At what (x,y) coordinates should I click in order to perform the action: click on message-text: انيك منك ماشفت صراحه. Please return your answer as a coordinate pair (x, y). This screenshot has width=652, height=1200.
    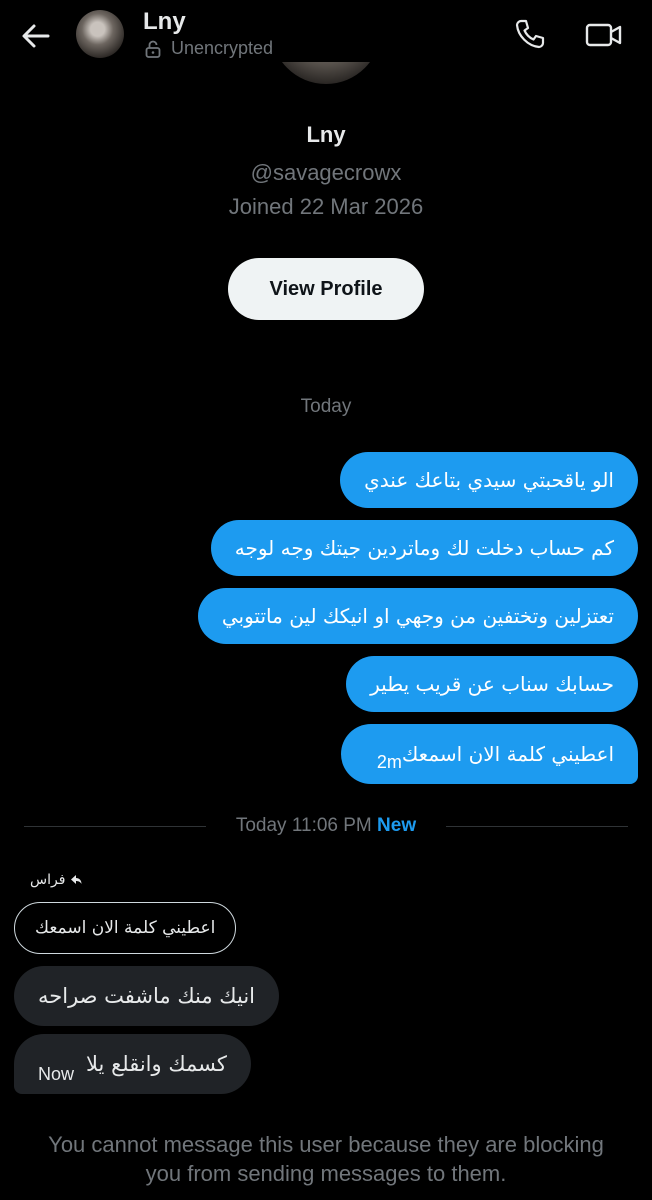
    Looking at the image, I should click on (147, 996).